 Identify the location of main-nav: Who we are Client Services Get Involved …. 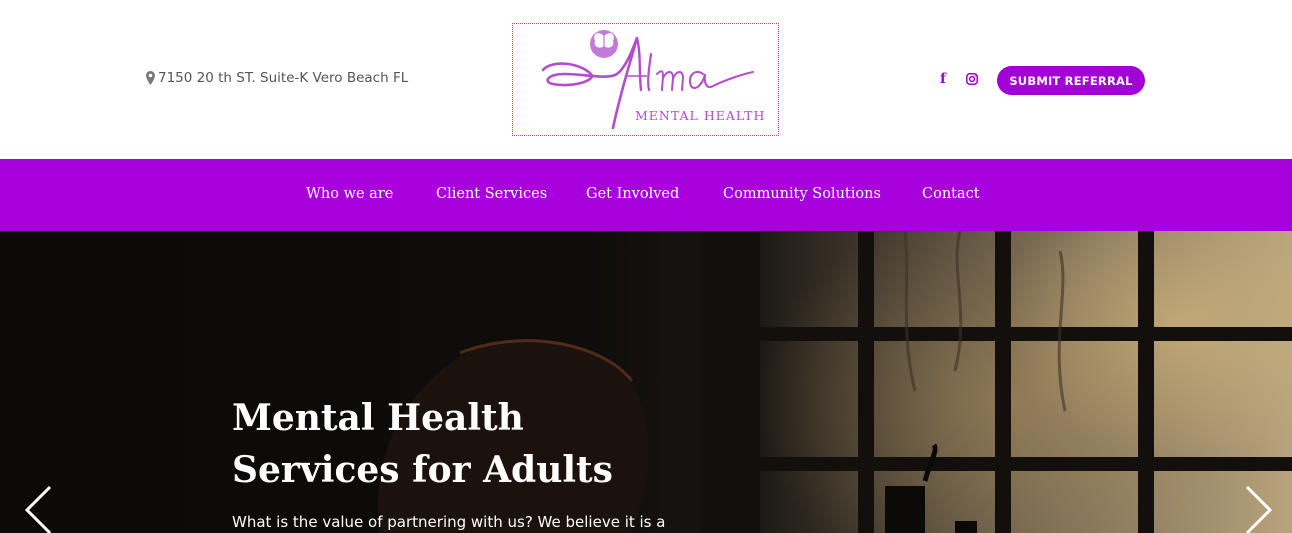
(646, 195).